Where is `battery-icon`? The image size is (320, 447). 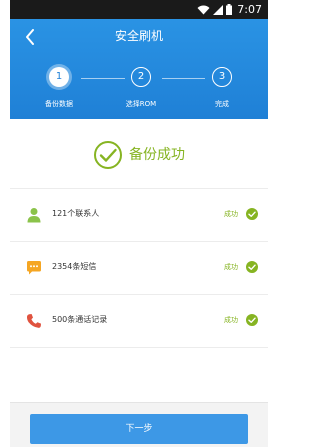
battery-icon is located at coordinates (229, 9).